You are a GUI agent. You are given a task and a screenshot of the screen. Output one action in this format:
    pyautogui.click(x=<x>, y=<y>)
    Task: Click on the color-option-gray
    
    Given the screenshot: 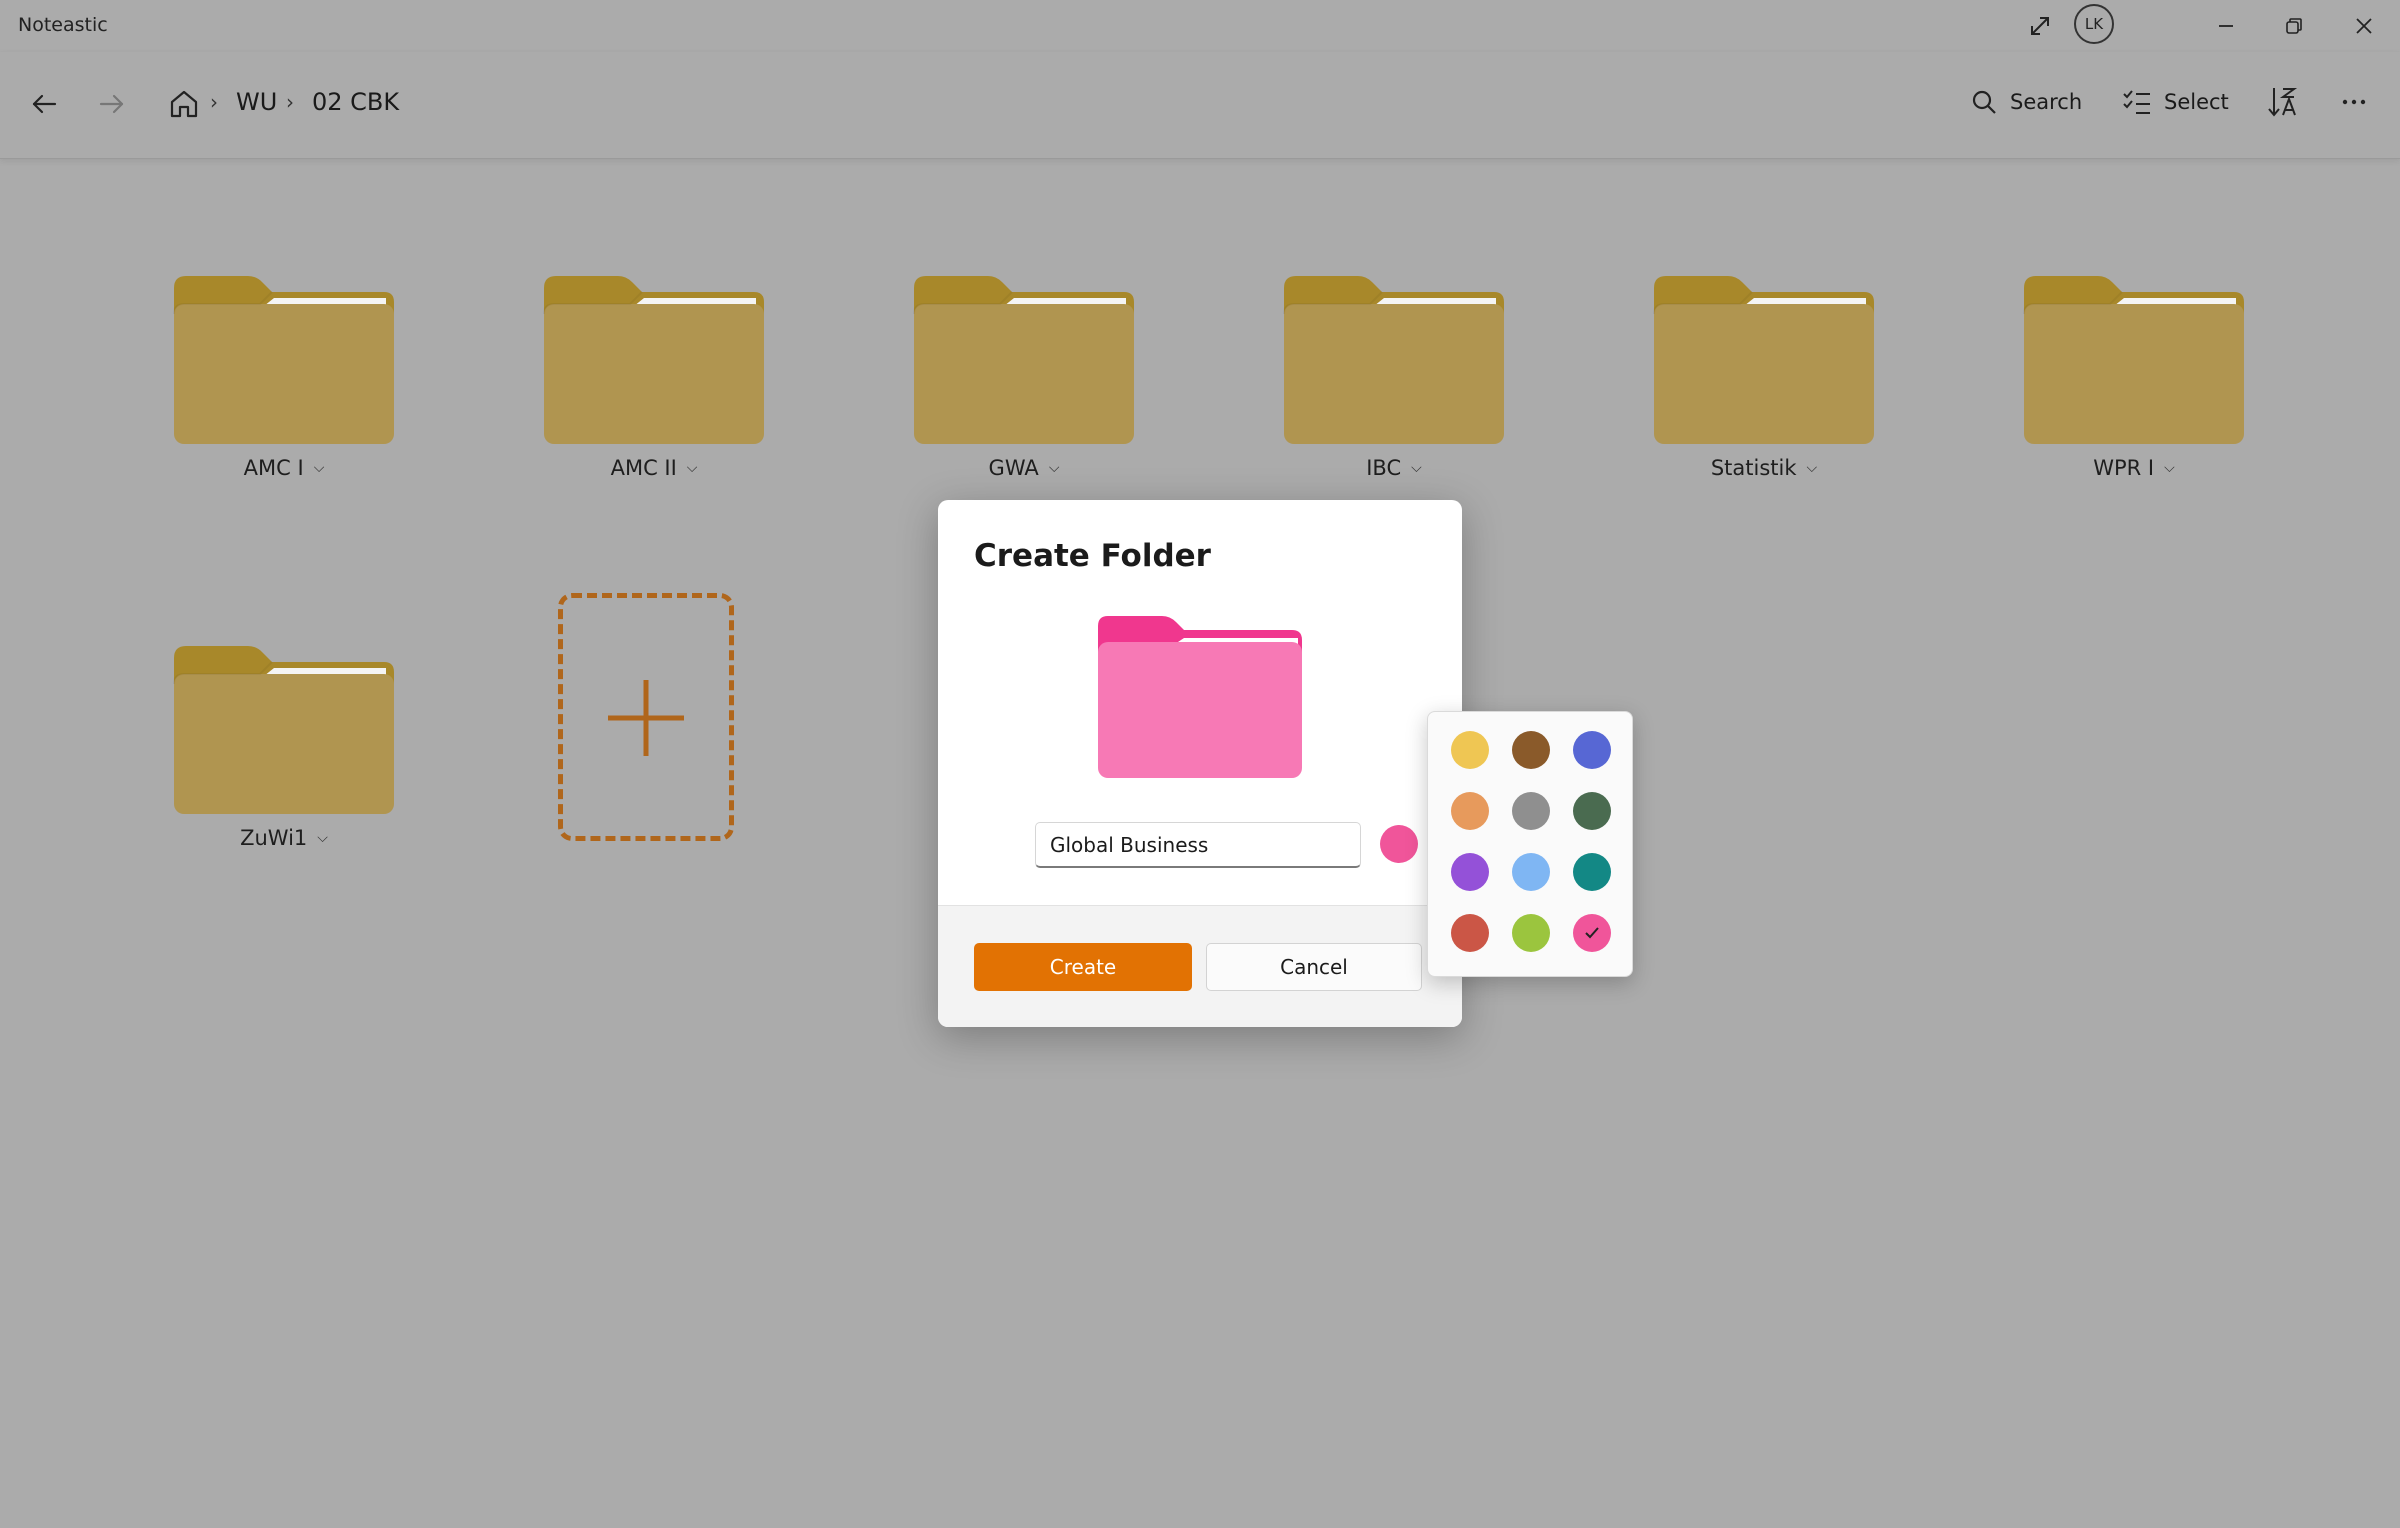 What is the action you would take?
    pyautogui.click(x=1531, y=811)
    